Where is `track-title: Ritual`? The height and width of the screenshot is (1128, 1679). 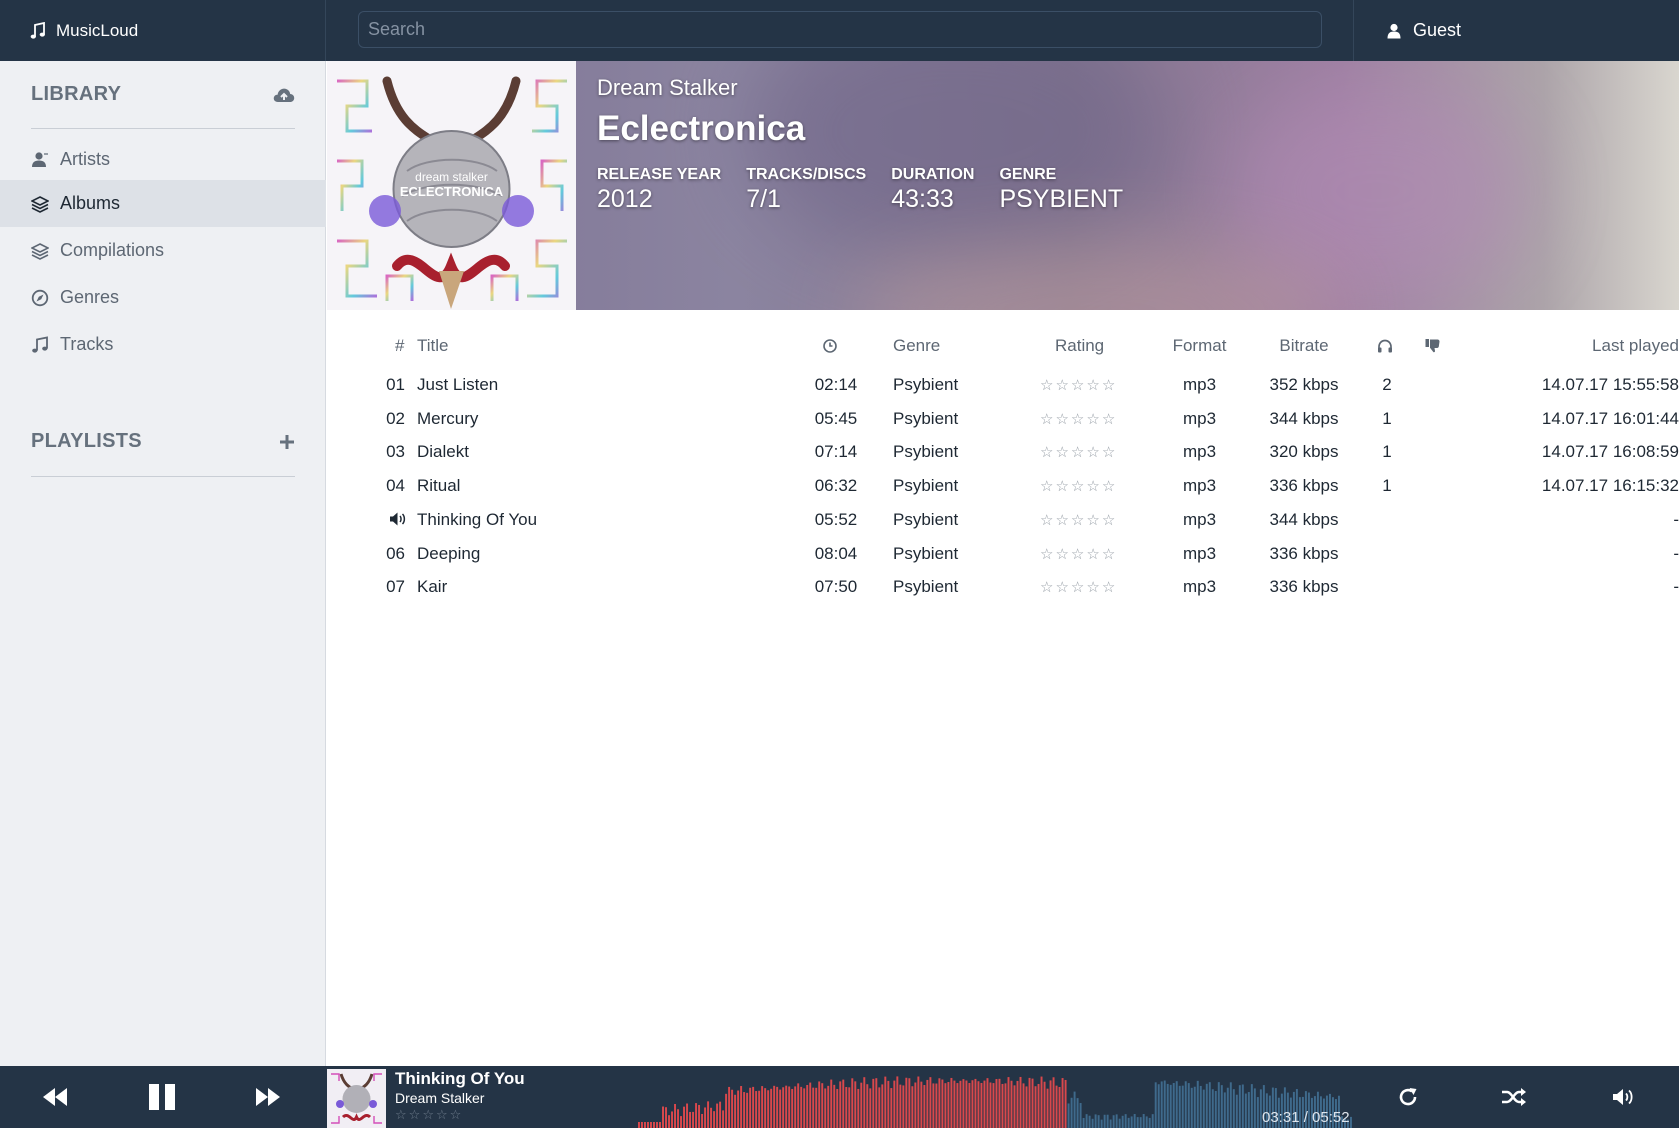 track-title: Ritual is located at coordinates (438, 486).